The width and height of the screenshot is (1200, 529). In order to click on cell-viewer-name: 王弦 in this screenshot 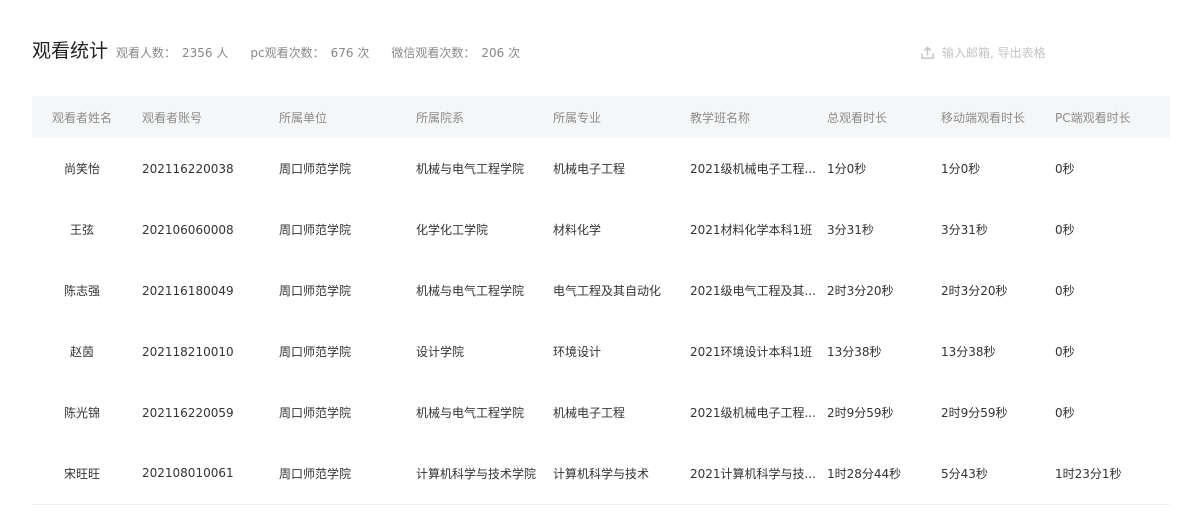, I will do `click(81, 230)`.